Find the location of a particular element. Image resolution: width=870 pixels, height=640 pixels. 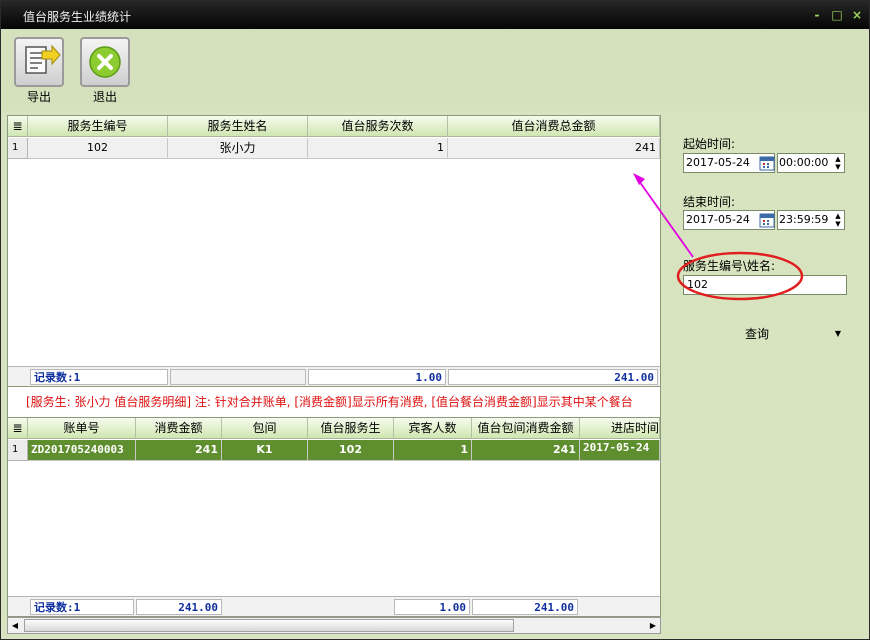

cell-service-staff: 102 is located at coordinates (351, 450).